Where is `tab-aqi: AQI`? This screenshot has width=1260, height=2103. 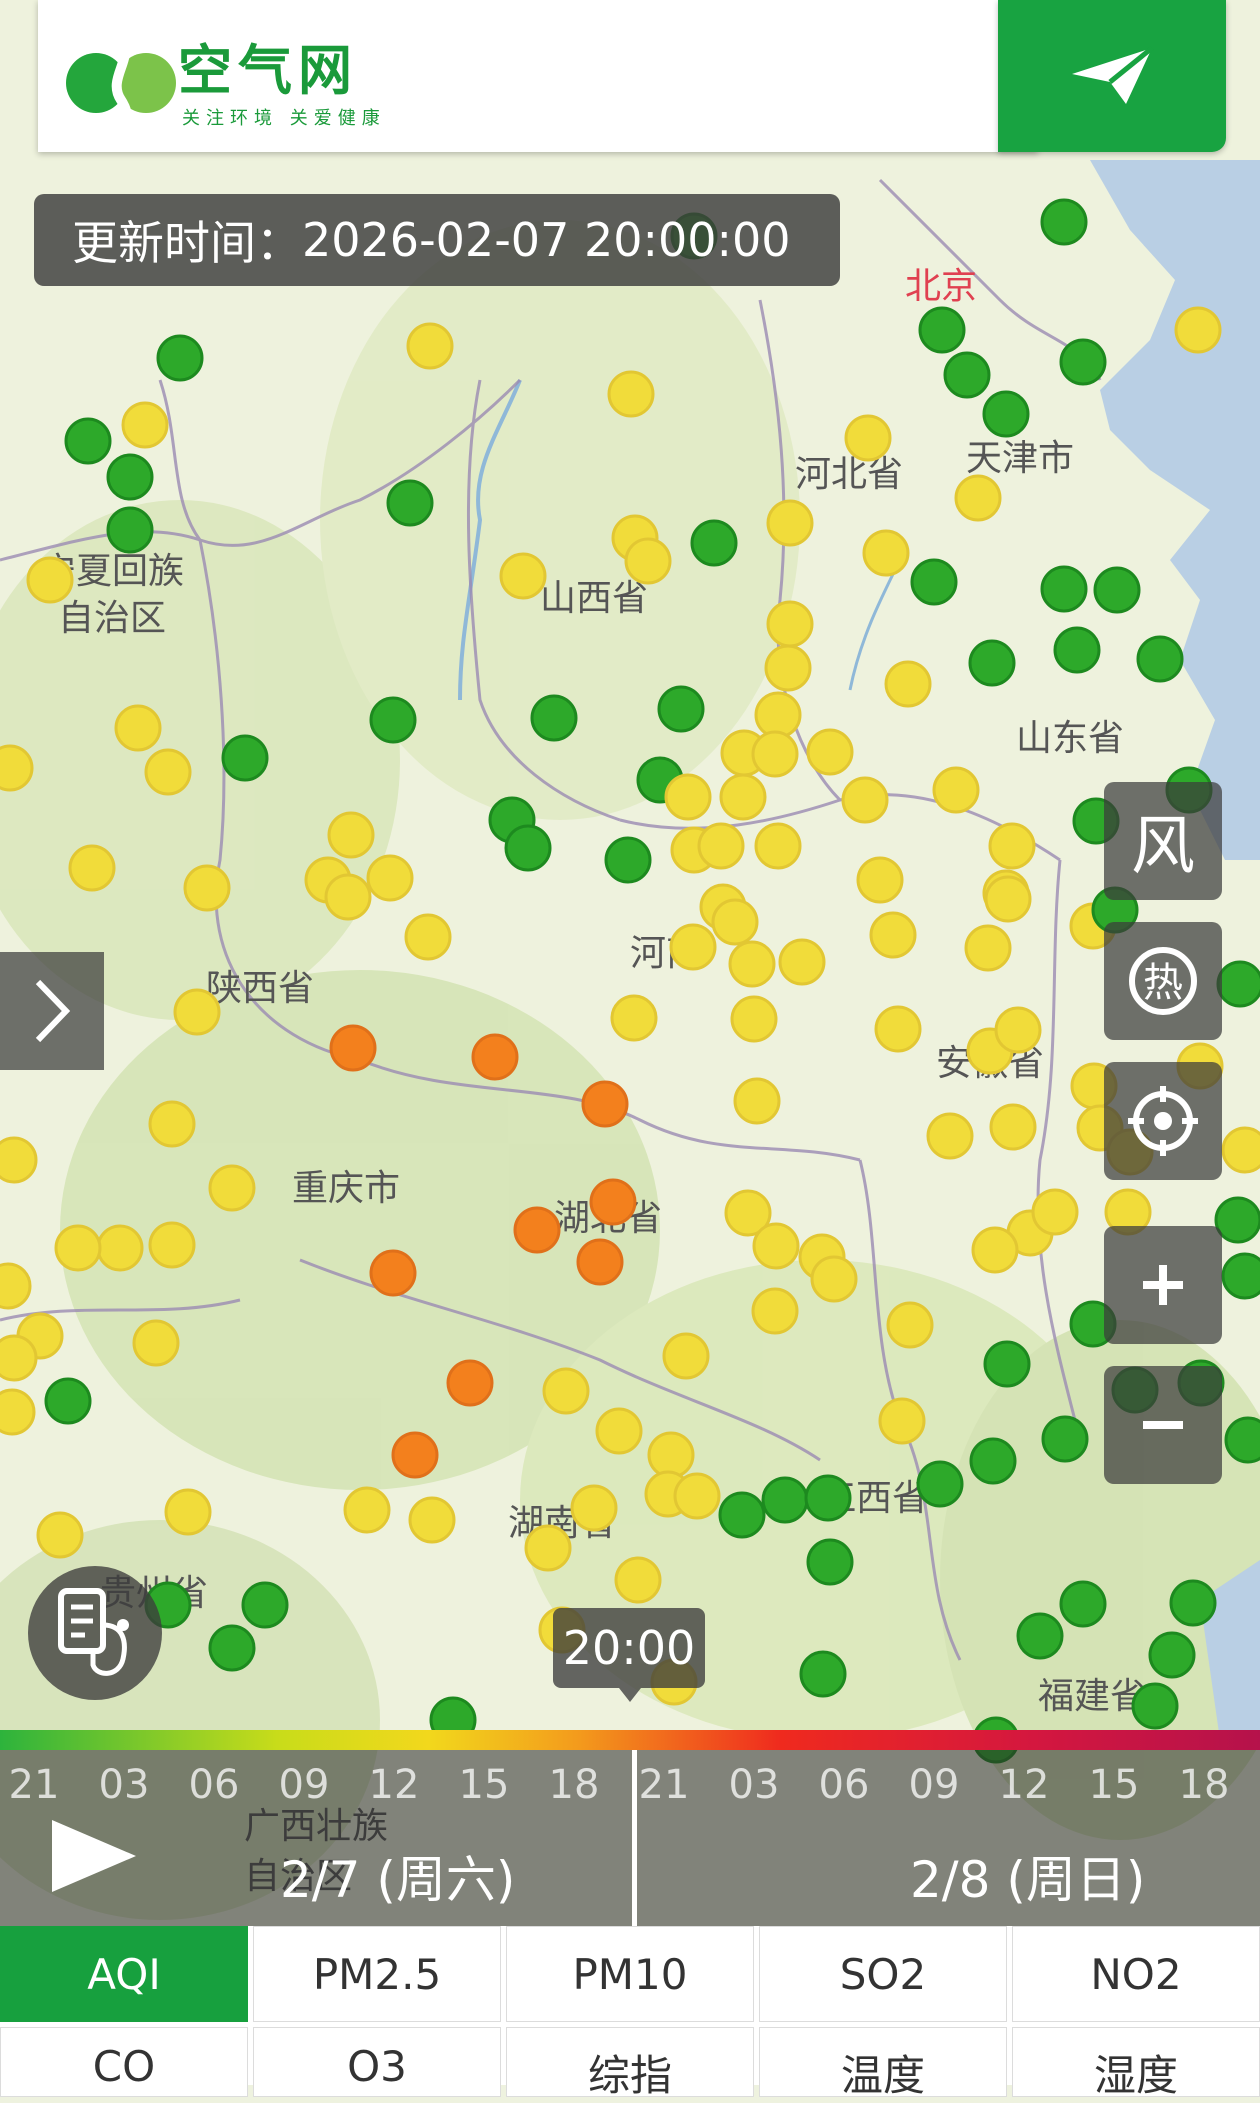
tab-aqi: AQI is located at coordinates (124, 1974).